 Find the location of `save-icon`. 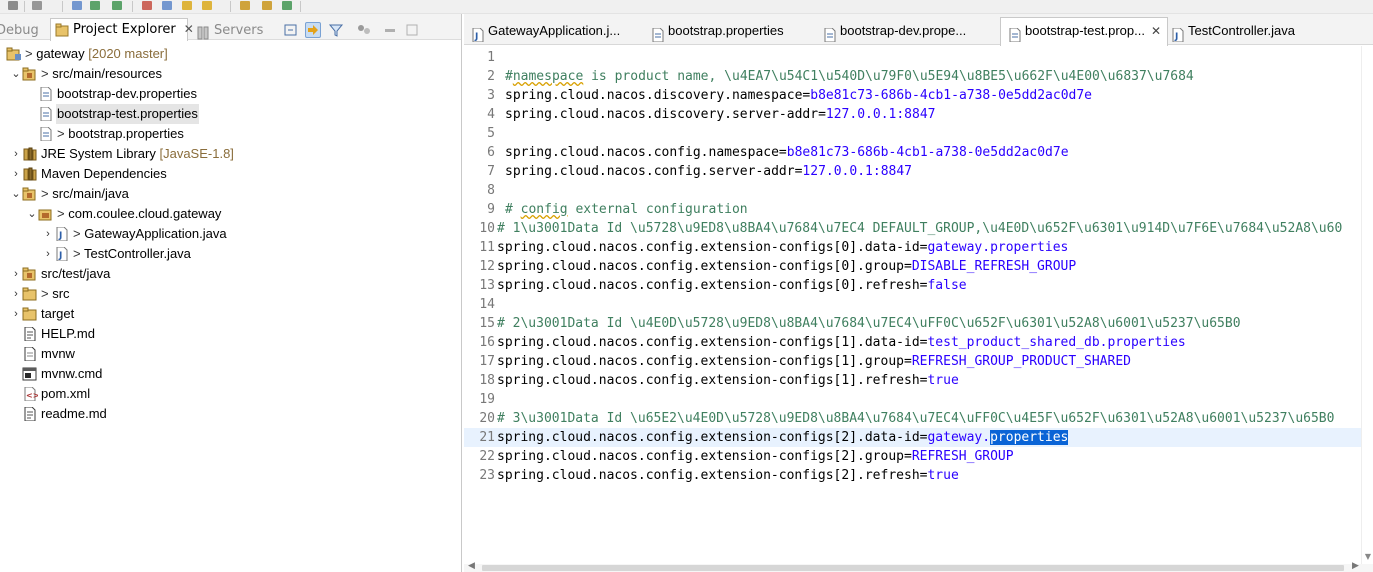

save-icon is located at coordinates (13, 6).